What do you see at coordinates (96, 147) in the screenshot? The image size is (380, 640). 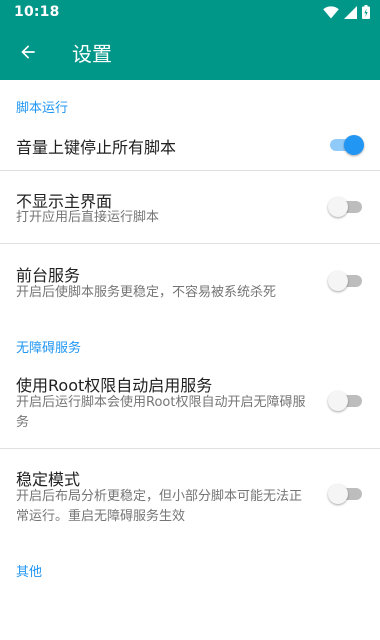 I see `pref-title: 音量上键停止所有脚本` at bounding box center [96, 147].